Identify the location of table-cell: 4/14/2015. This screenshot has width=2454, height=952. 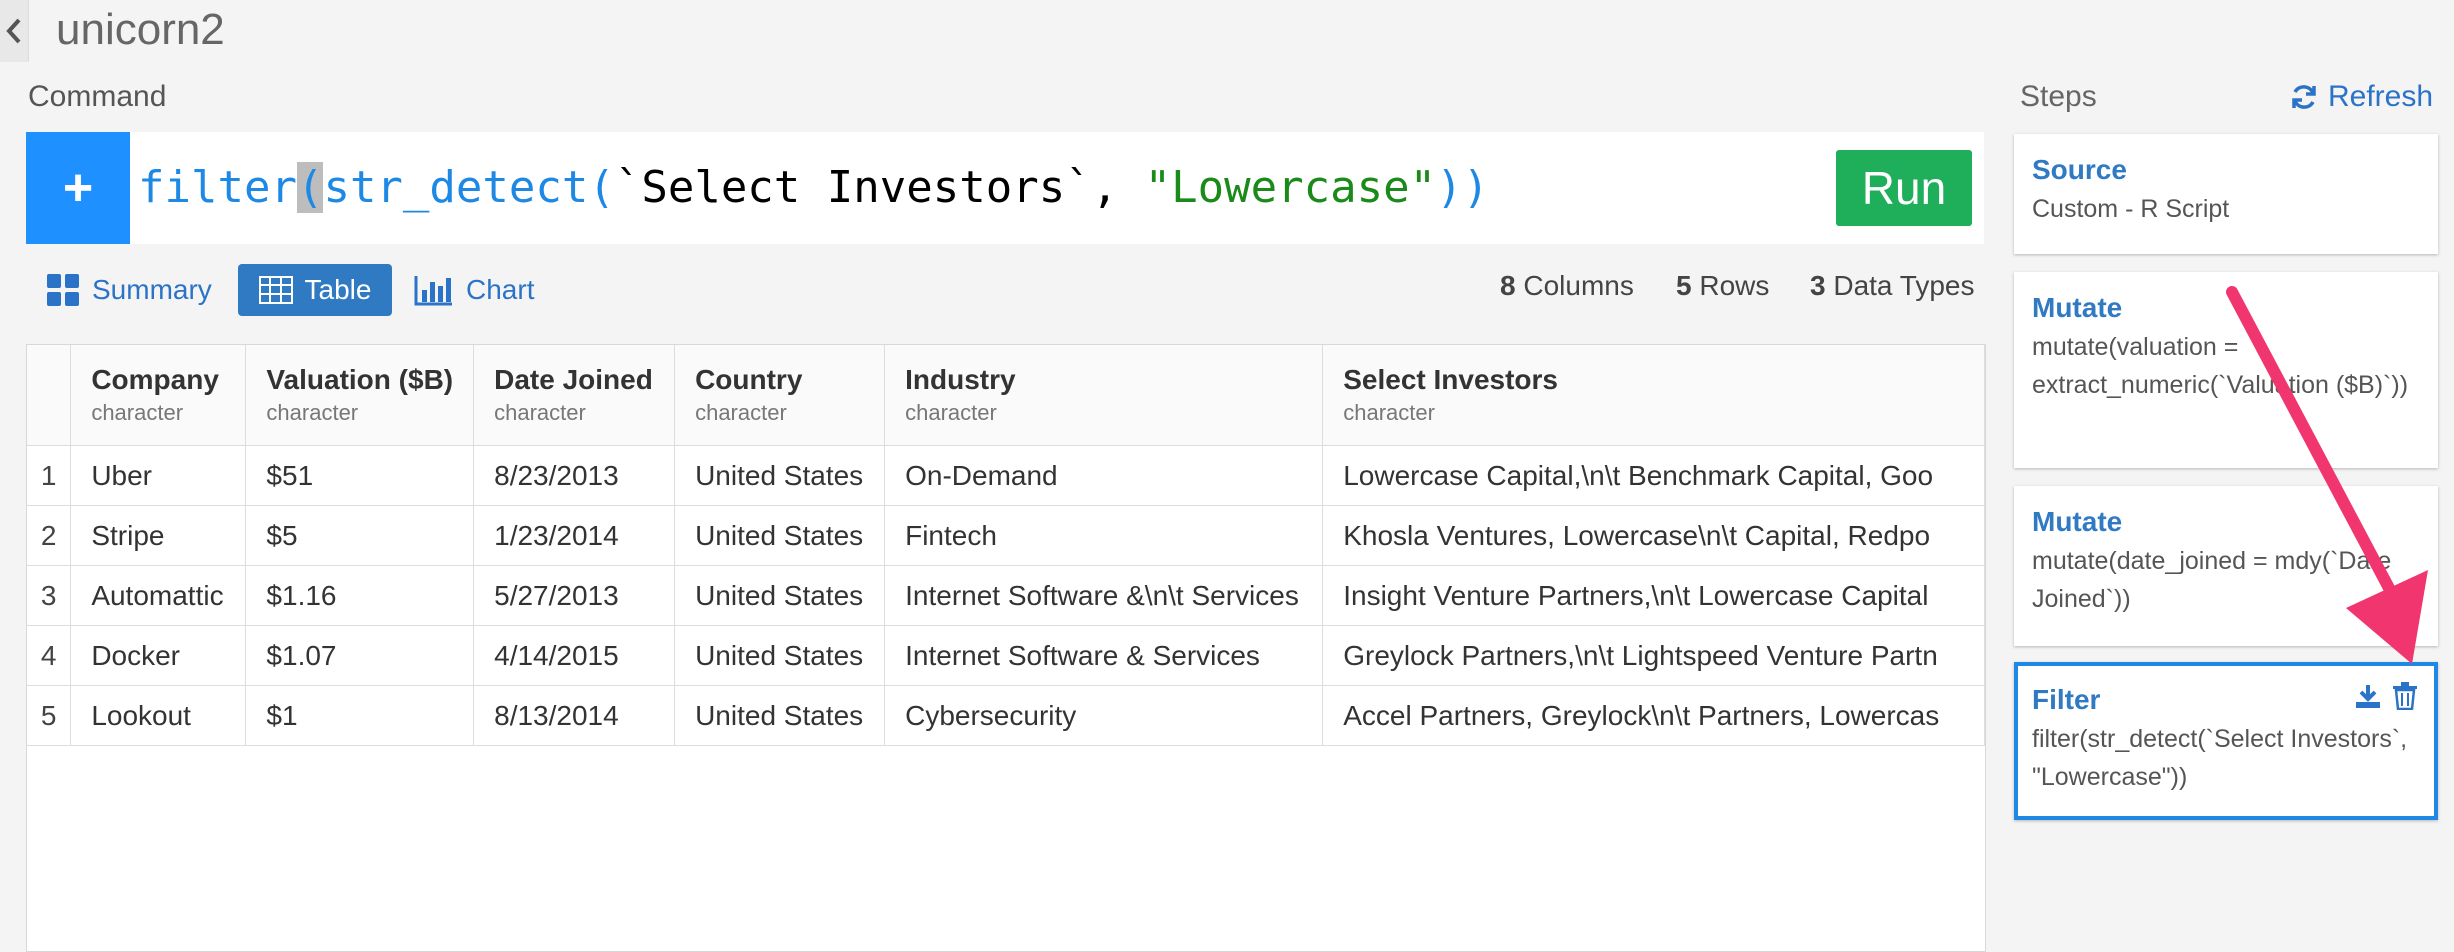
(574, 655).